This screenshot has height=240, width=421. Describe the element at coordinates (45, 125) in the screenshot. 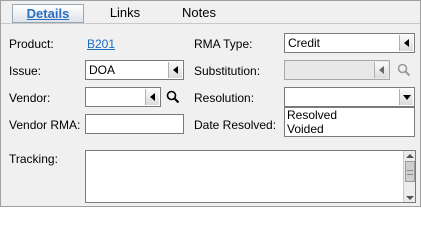

I see `vendor-rma-label: Vendor RMA:` at that location.